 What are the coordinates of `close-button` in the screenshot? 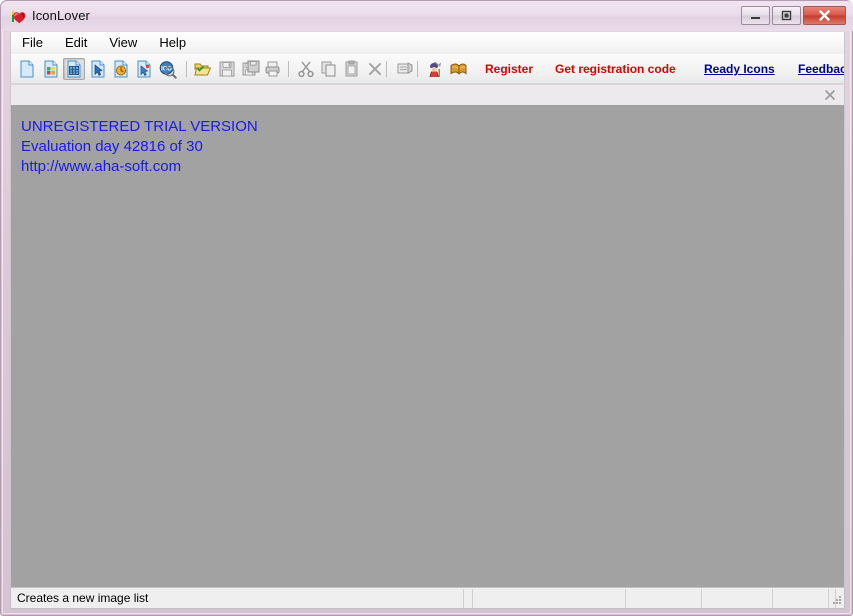 It's located at (824, 15).